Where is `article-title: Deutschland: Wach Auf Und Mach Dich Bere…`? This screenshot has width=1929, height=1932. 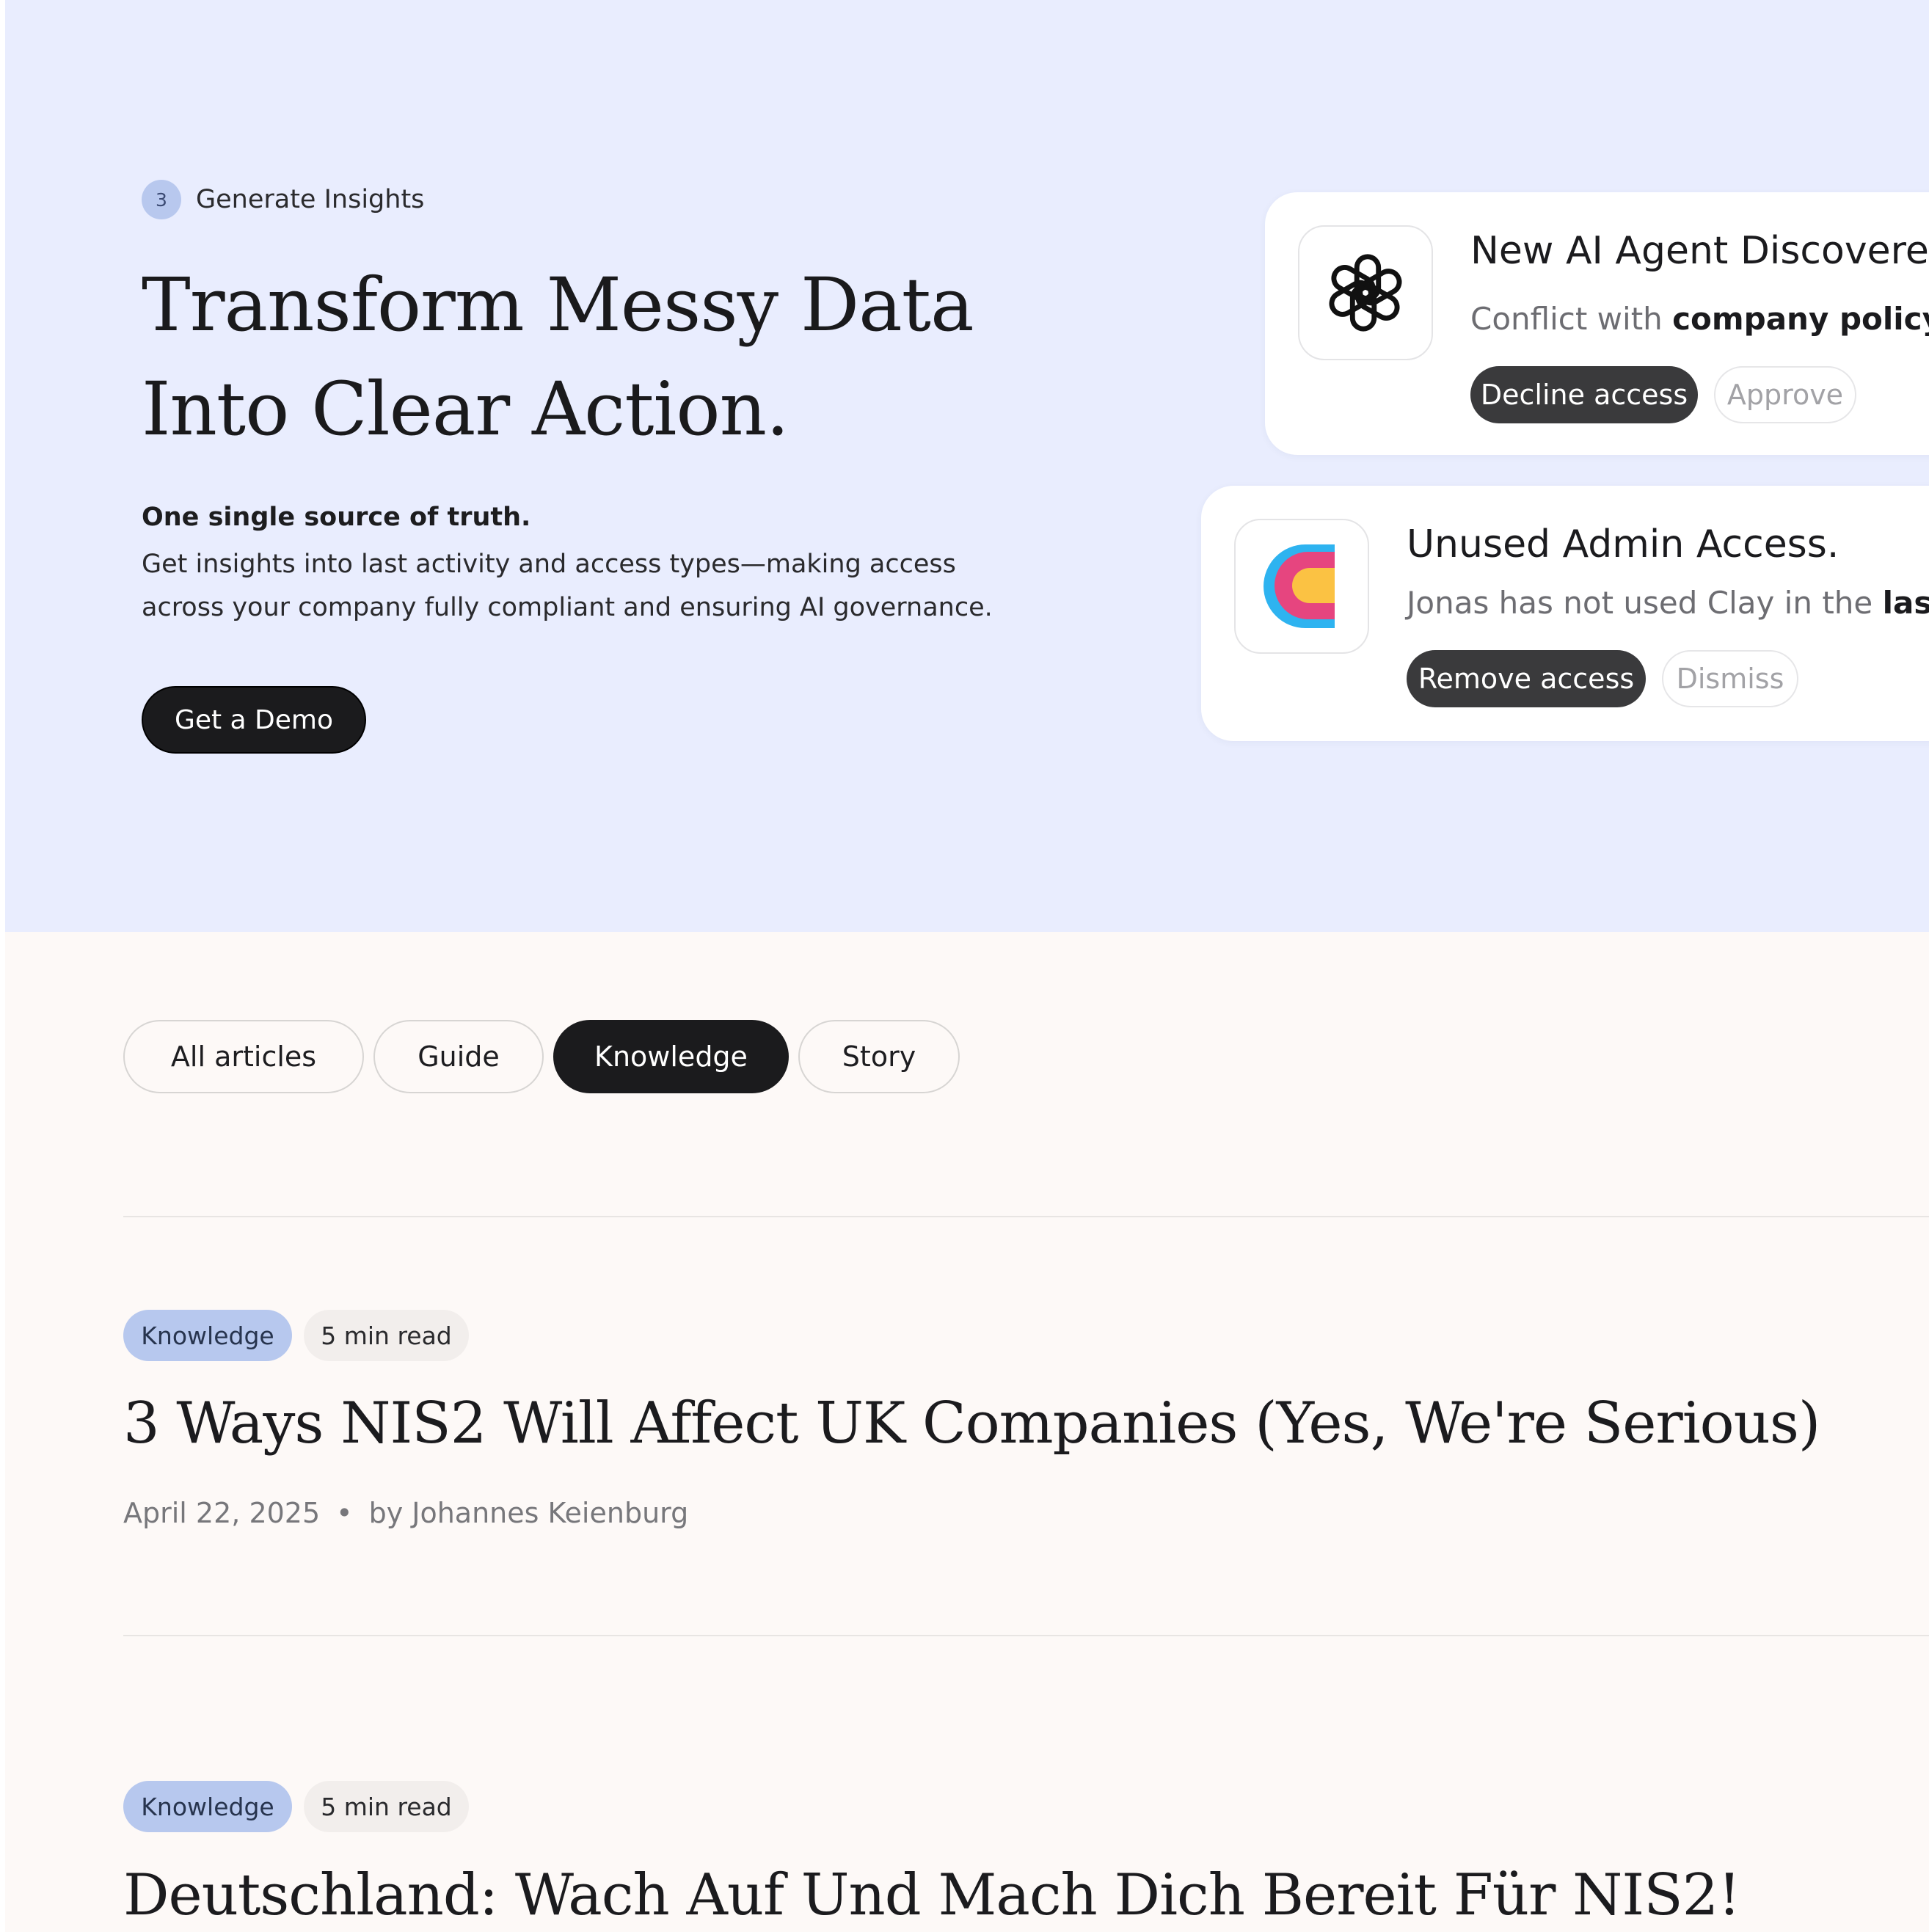 article-title: Deutschland: Wach Auf Und Mach Dich Bere… is located at coordinates (932, 1895).